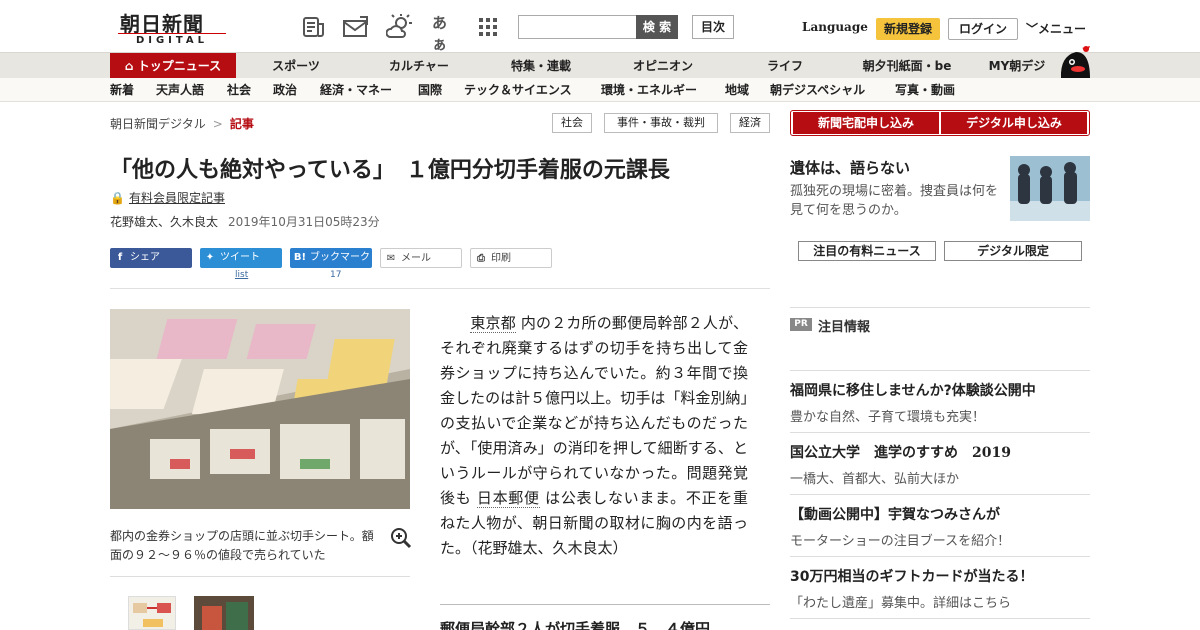 The image size is (1200, 630). I want to click on pr-item, so click(940, 624).